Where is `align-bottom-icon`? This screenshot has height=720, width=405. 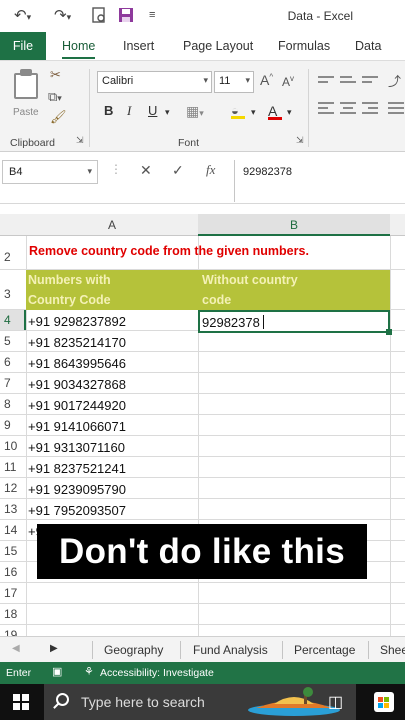 align-bottom-icon is located at coordinates (370, 79).